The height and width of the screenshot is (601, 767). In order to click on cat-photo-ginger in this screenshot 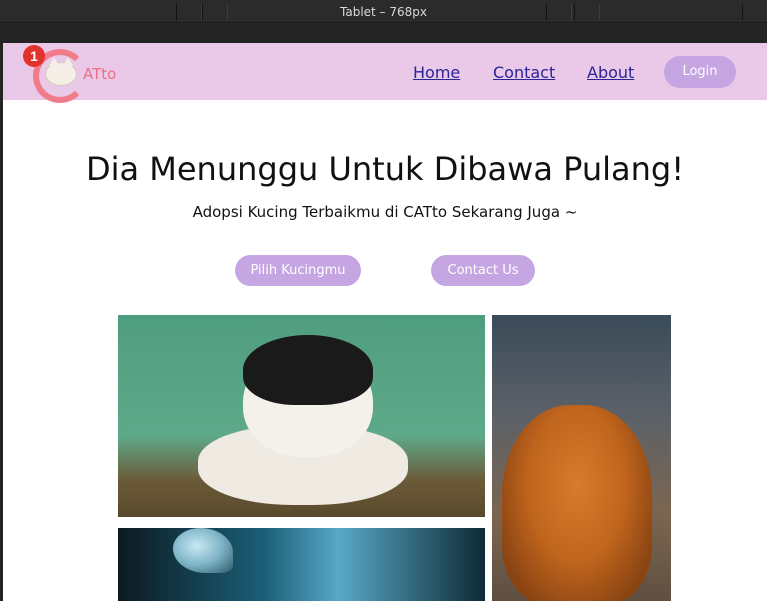, I will do `click(581, 458)`.